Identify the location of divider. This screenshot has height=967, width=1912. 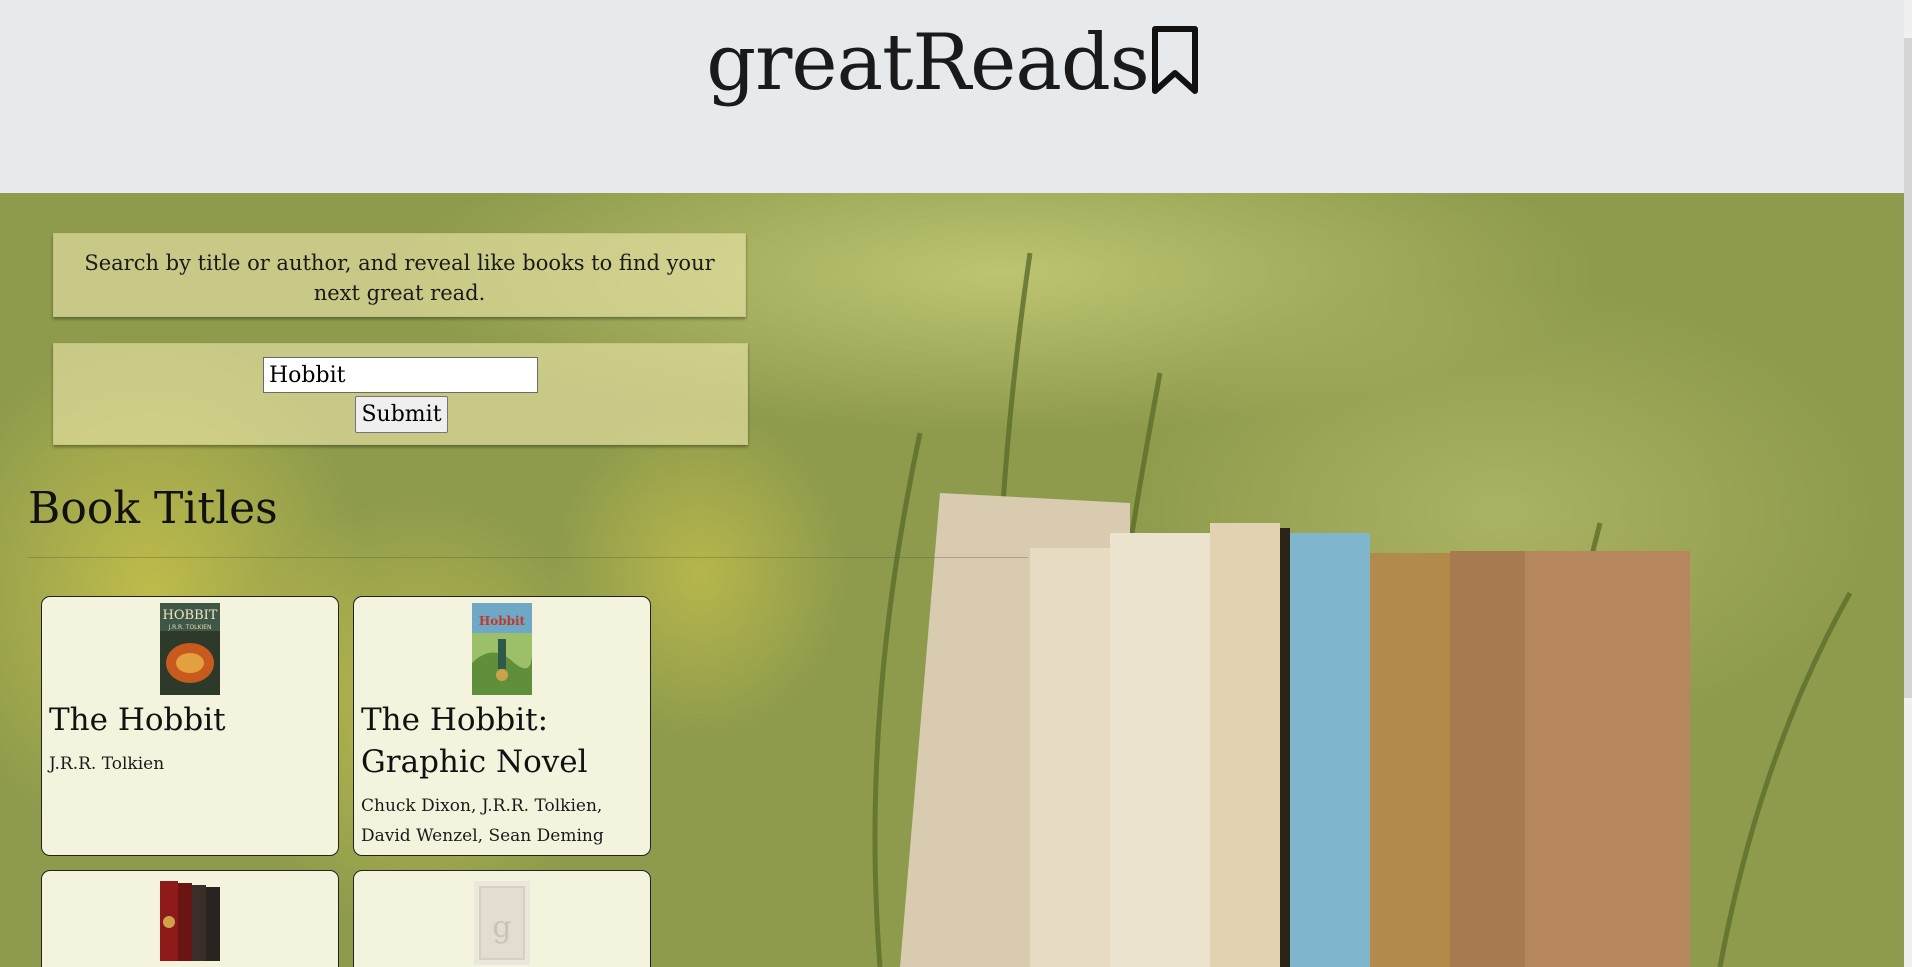
(528, 557).